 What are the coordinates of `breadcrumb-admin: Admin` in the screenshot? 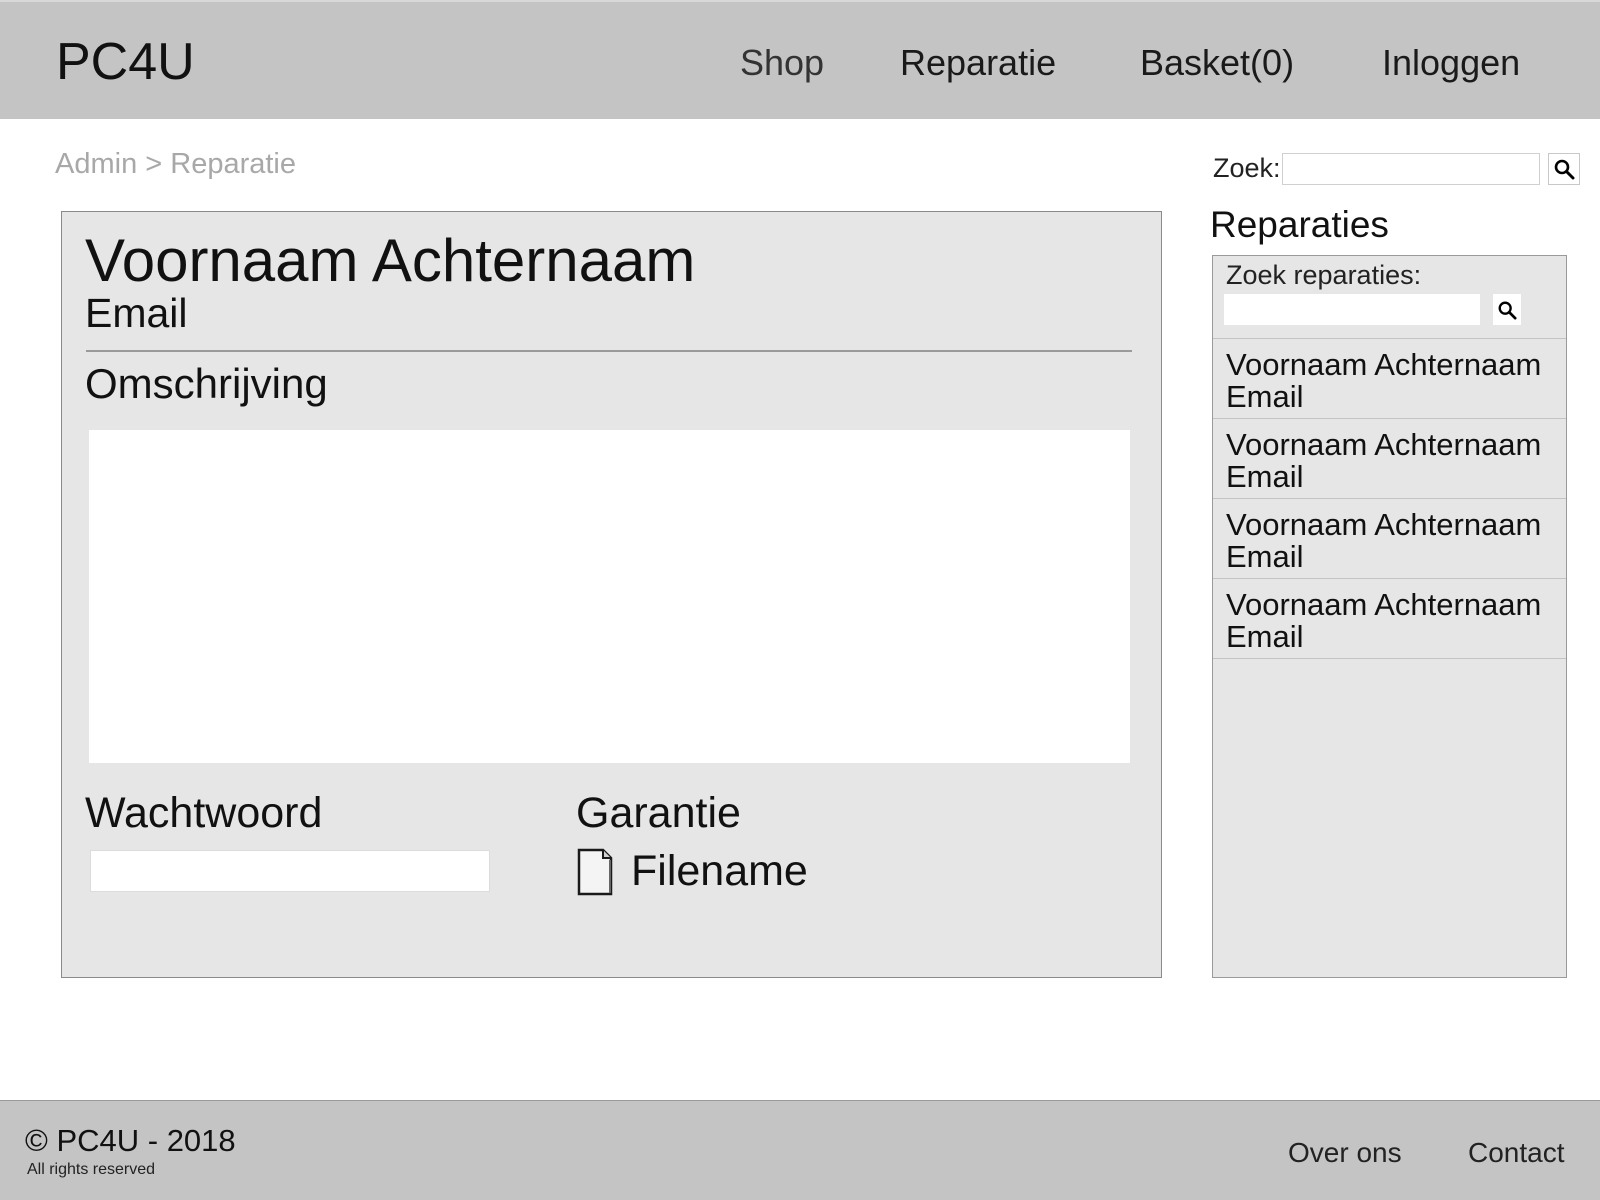 It's located at (96, 164).